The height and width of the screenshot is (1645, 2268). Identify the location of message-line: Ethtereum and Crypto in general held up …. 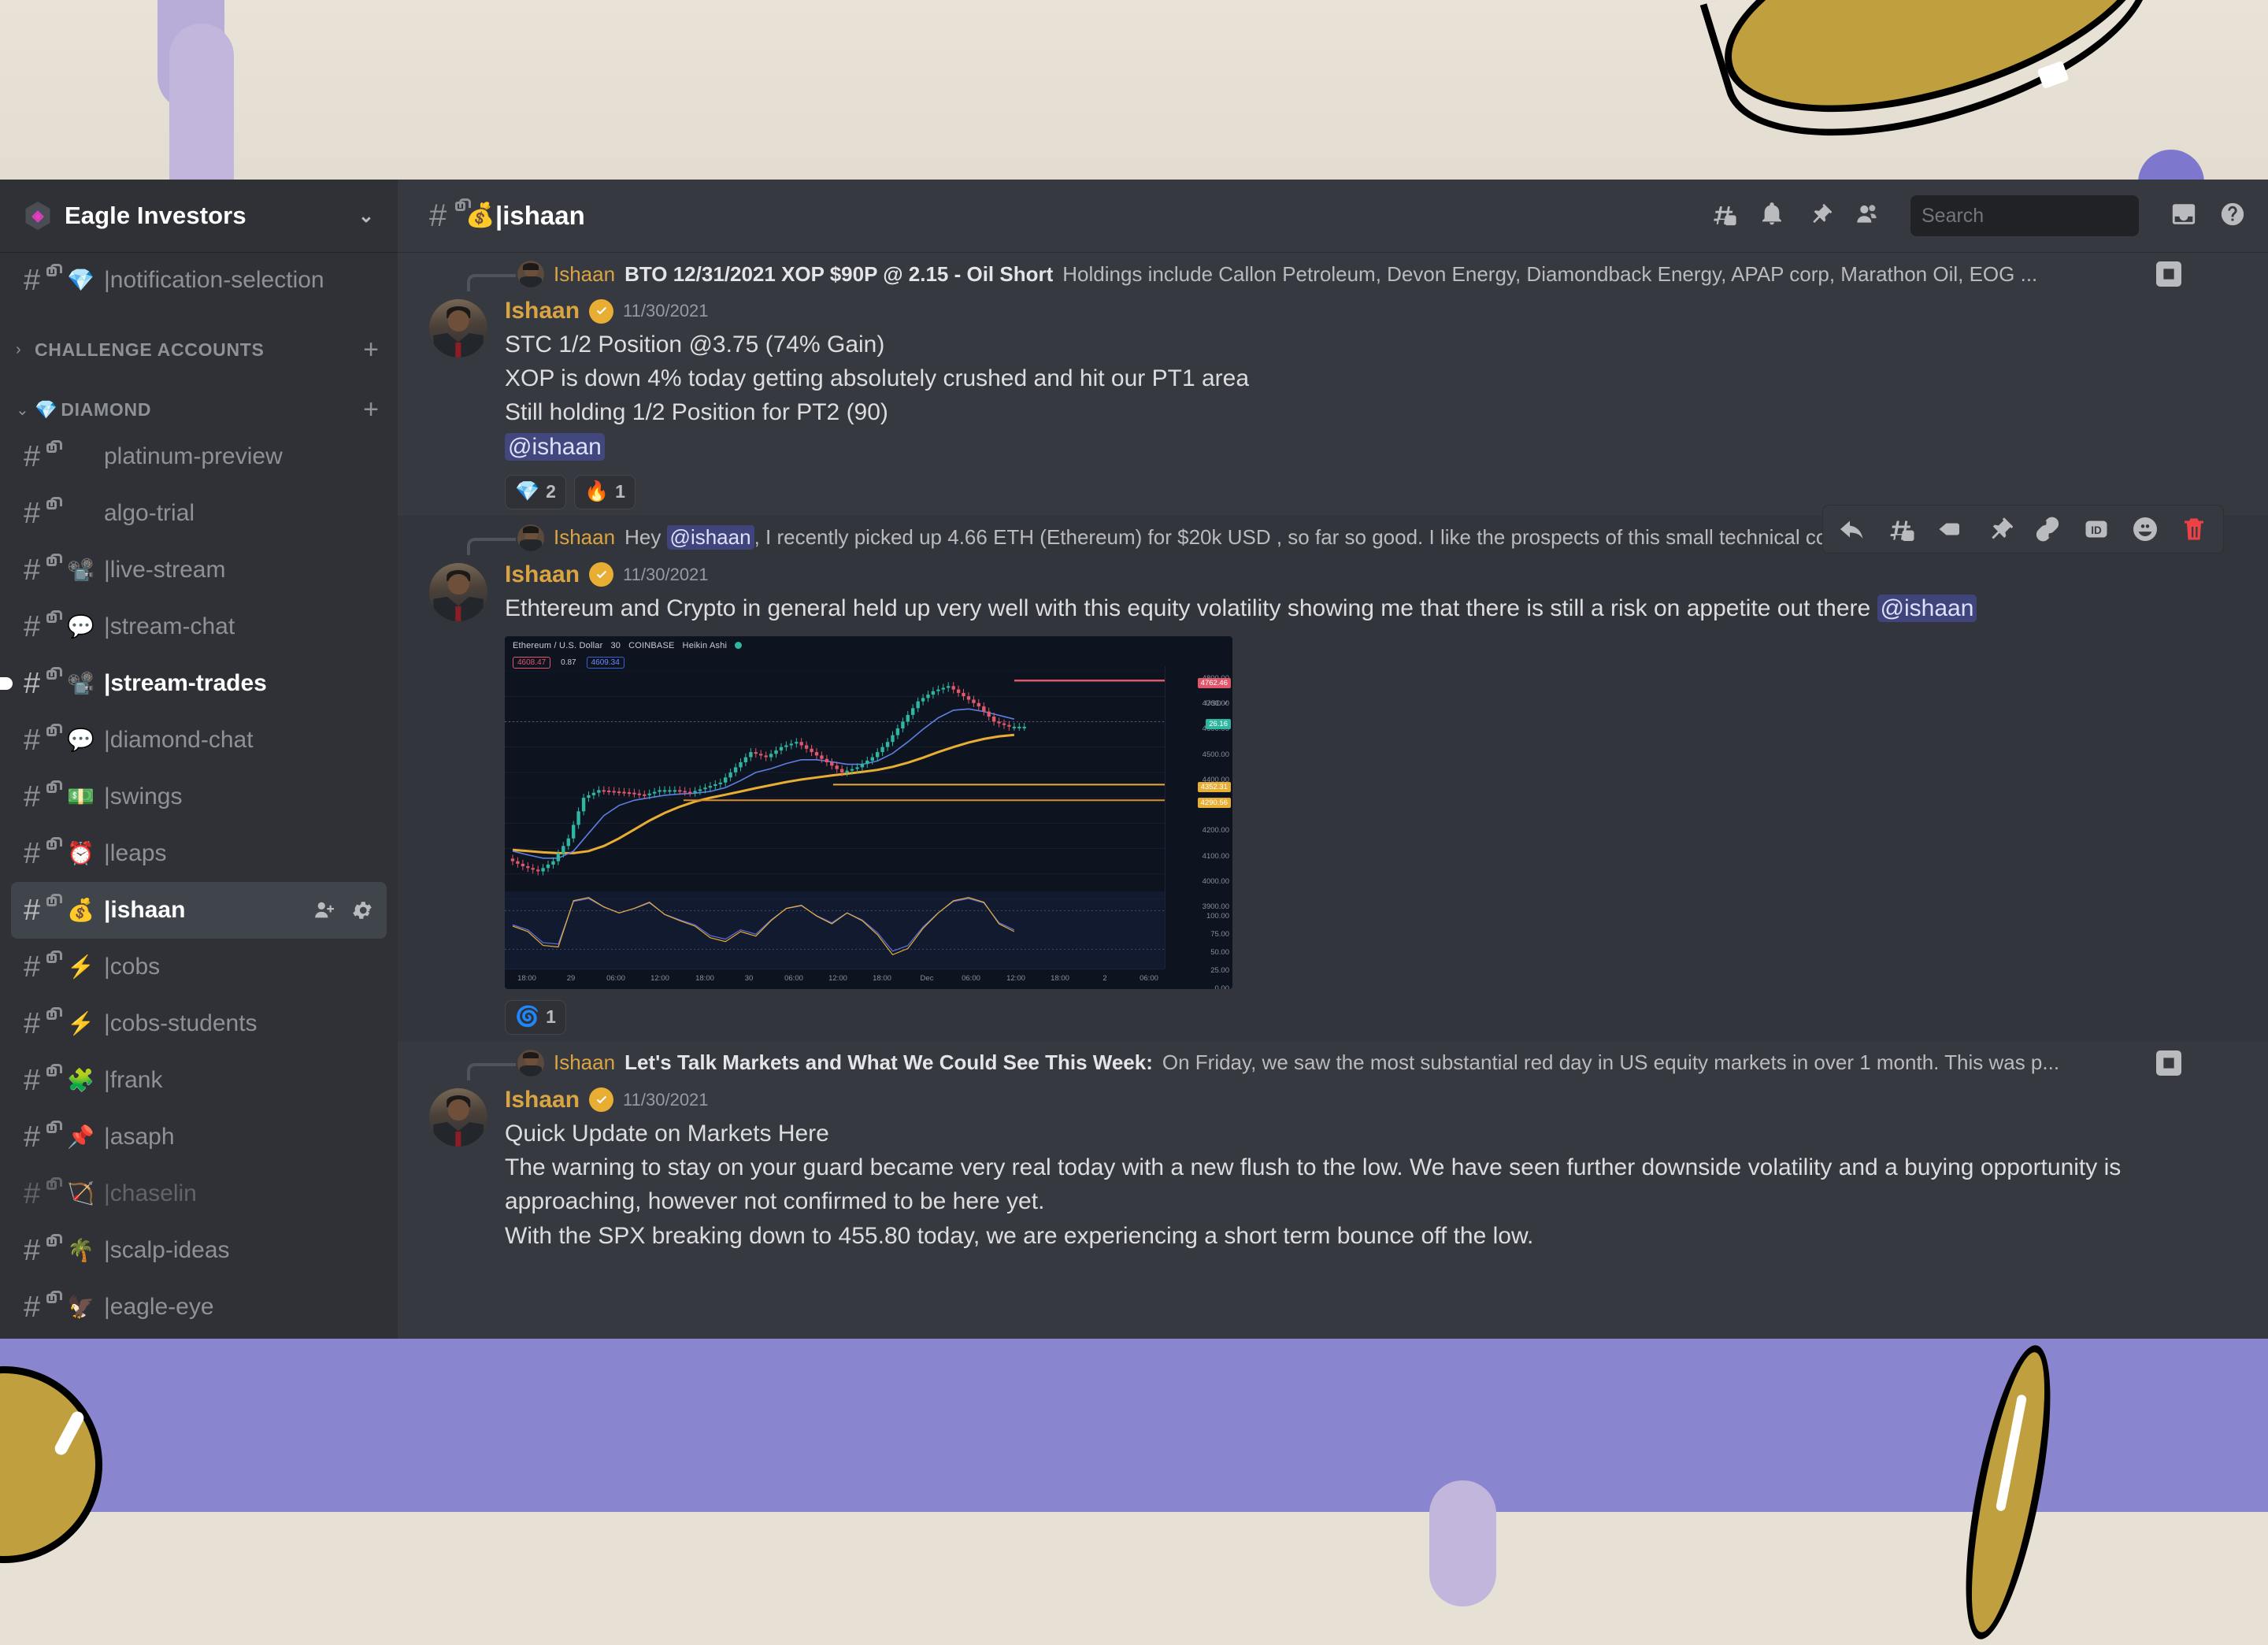
(1343, 608).